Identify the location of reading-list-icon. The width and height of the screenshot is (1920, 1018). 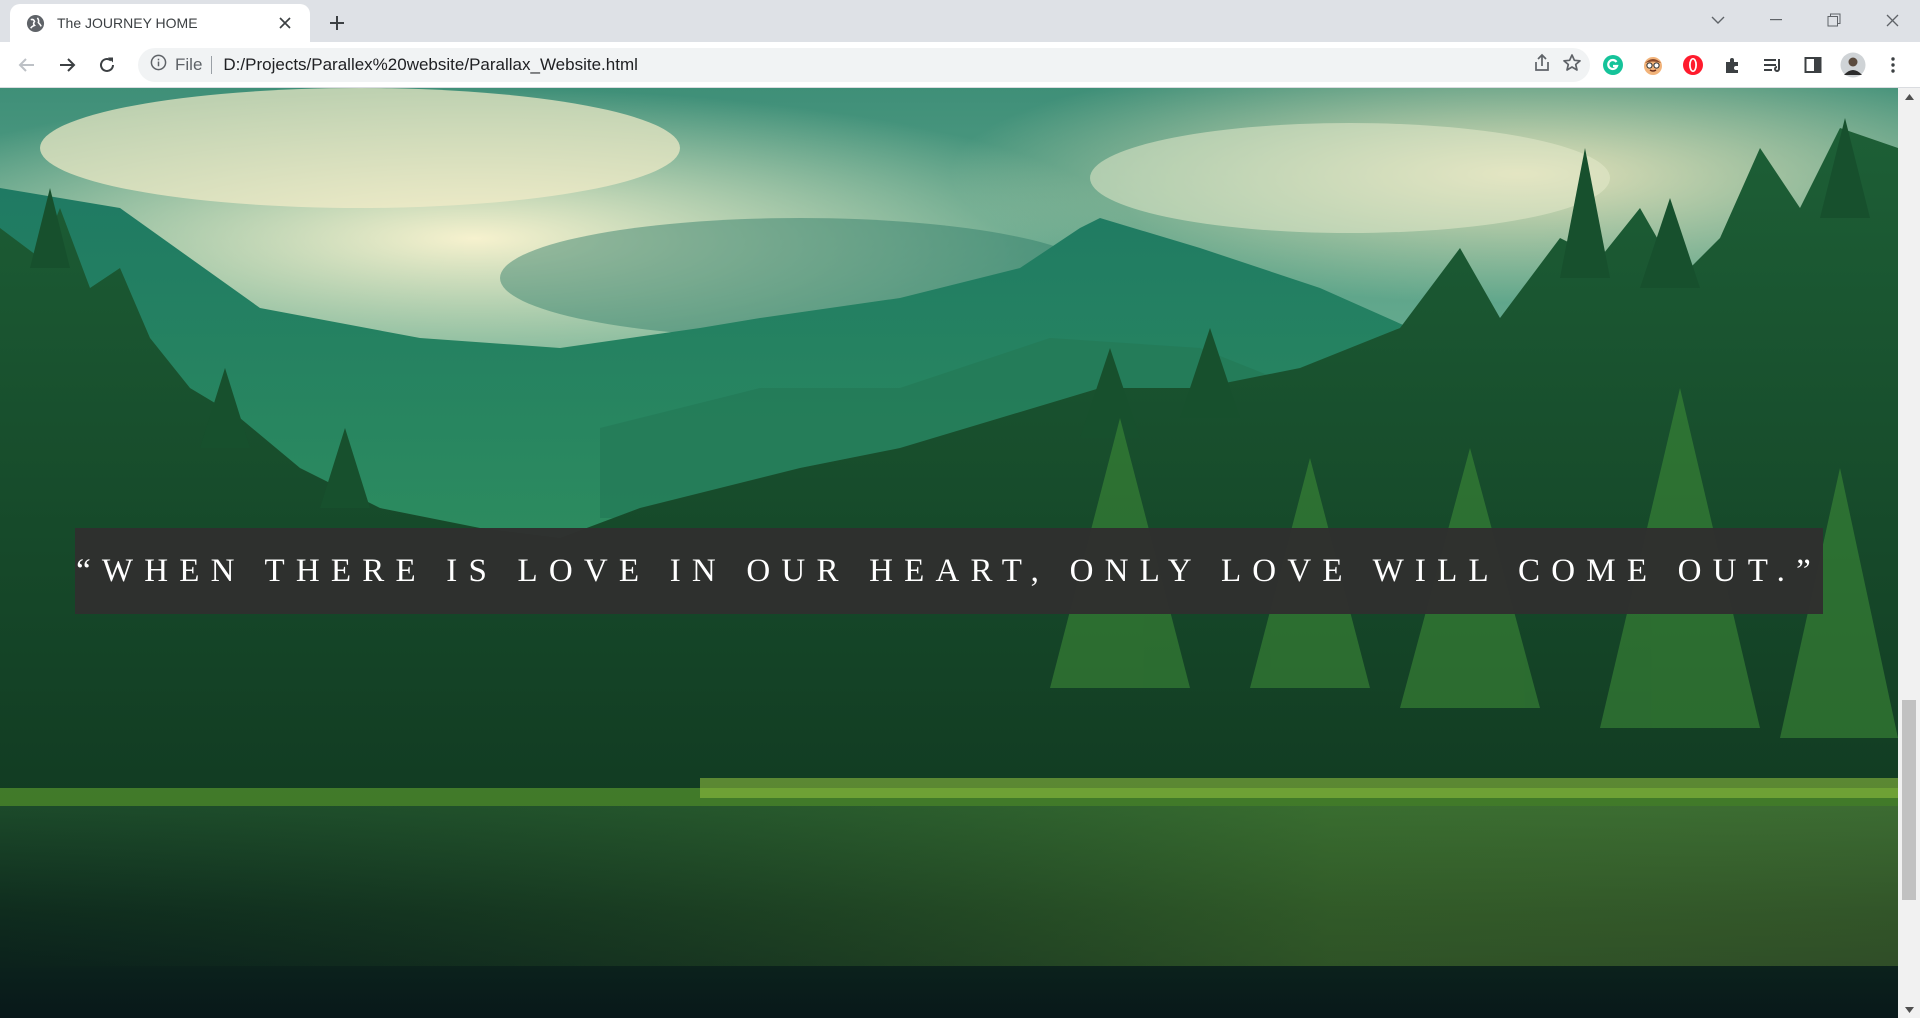
(1773, 65).